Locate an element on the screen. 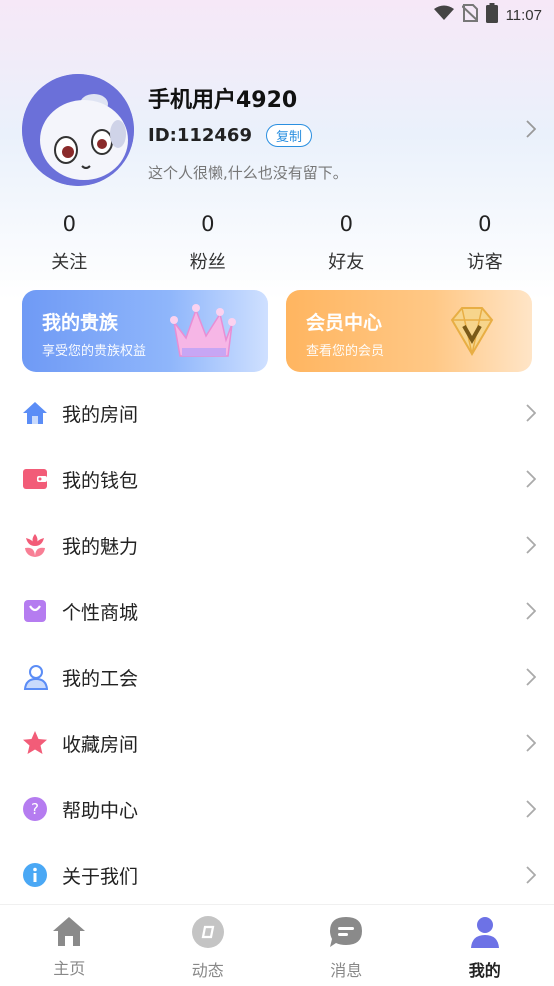 The width and height of the screenshot is (554, 986). stat-following: 0 关注 is located at coordinates (69, 243).